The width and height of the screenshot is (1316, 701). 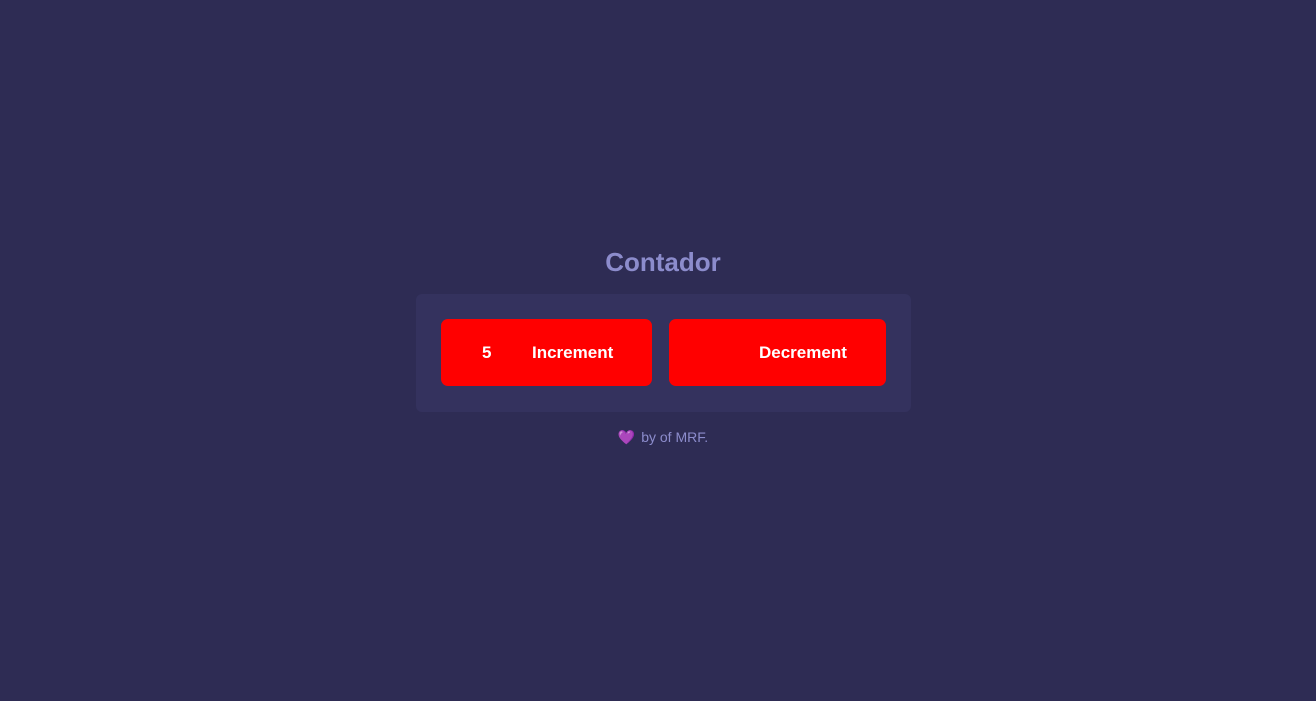 I want to click on heart-icon: 💜, so click(x=626, y=437).